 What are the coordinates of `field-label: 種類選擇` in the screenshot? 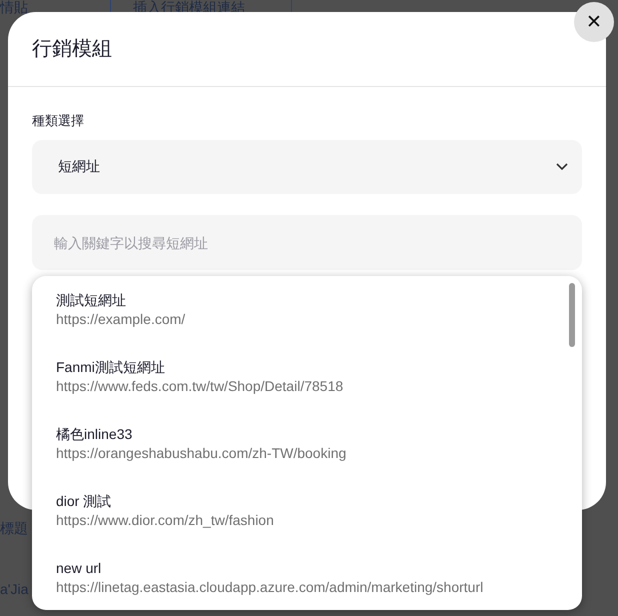 It's located at (58, 121).